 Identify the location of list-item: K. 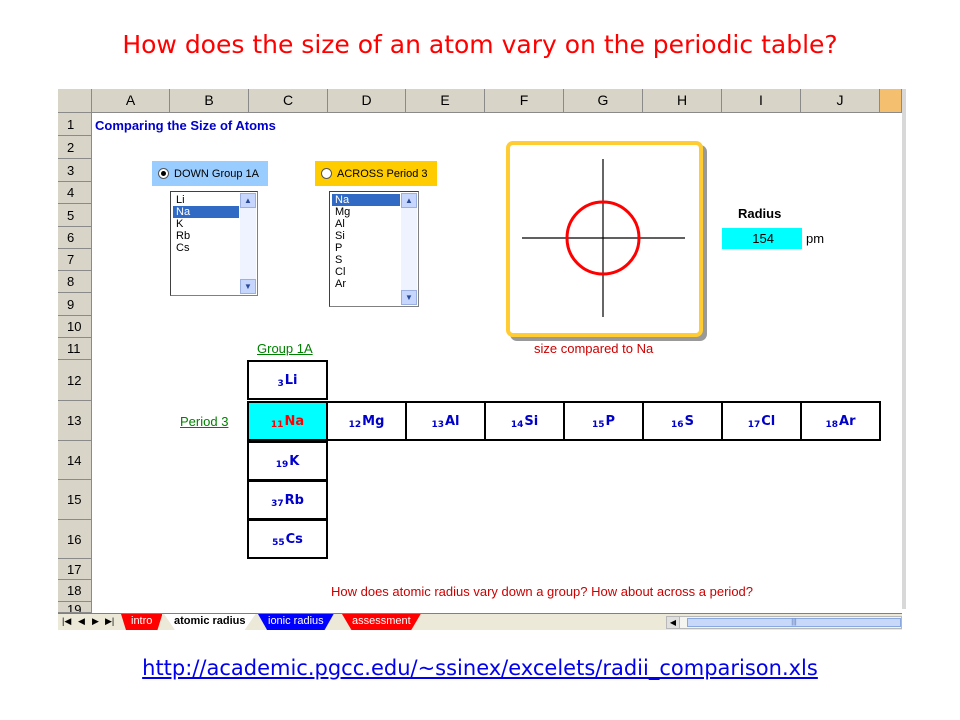
(206, 224).